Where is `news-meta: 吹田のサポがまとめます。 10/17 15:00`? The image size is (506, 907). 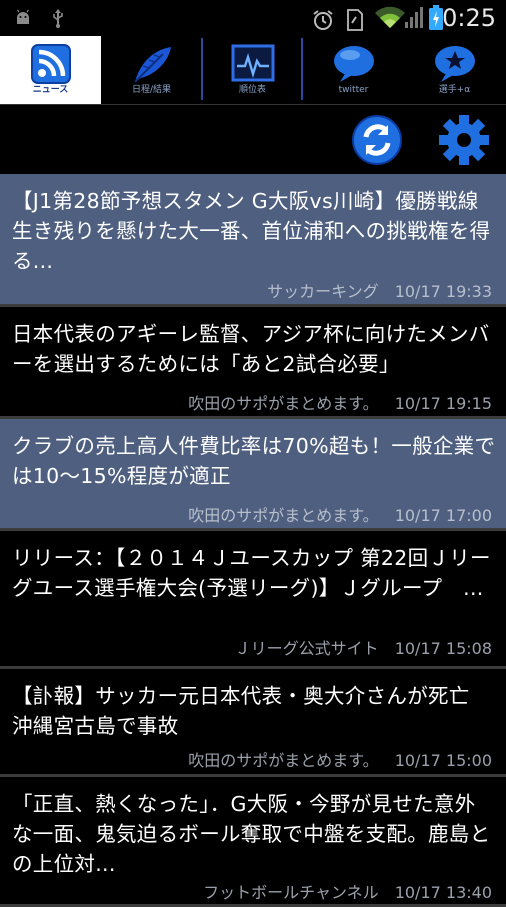 news-meta: 吹田のサポがまとめます。 10/17 15:00 is located at coordinates (340, 759).